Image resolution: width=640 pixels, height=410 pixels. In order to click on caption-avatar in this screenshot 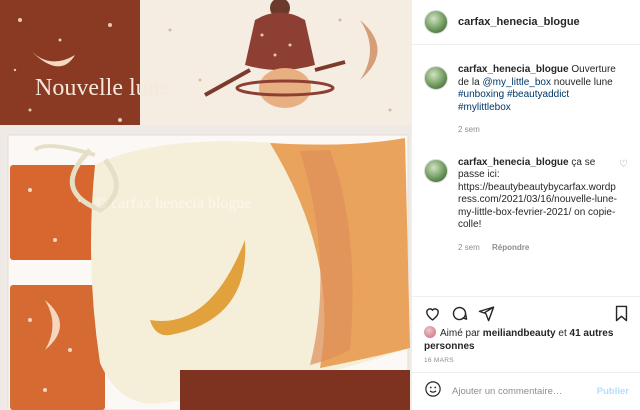, I will do `click(436, 78)`.